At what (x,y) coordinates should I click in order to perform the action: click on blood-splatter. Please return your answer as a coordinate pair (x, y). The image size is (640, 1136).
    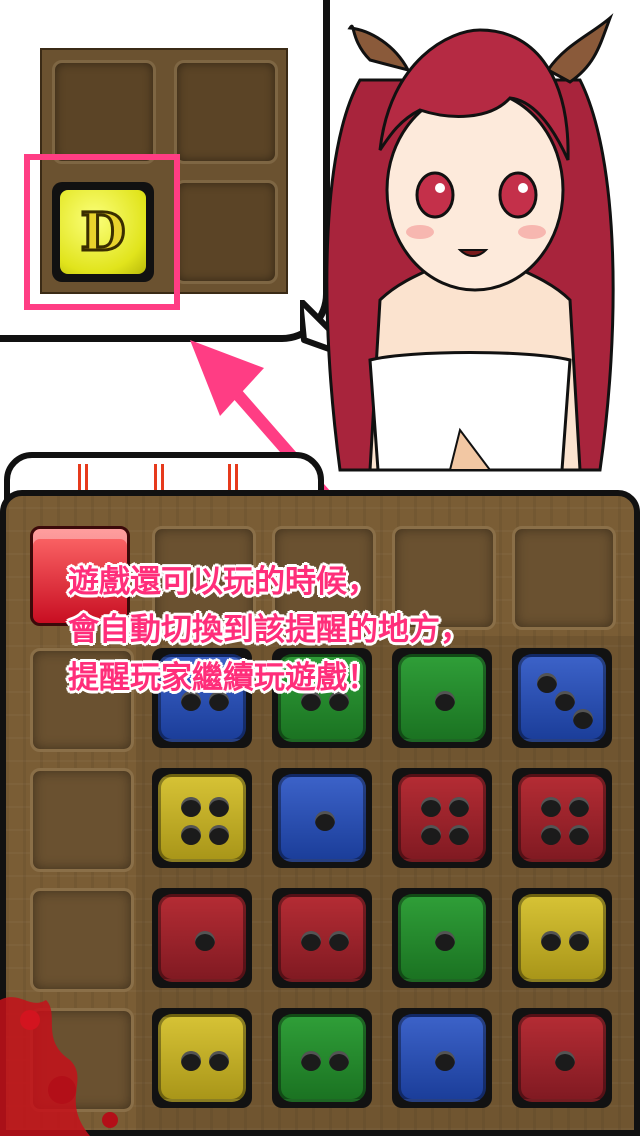
    Looking at the image, I should click on (59, 1066).